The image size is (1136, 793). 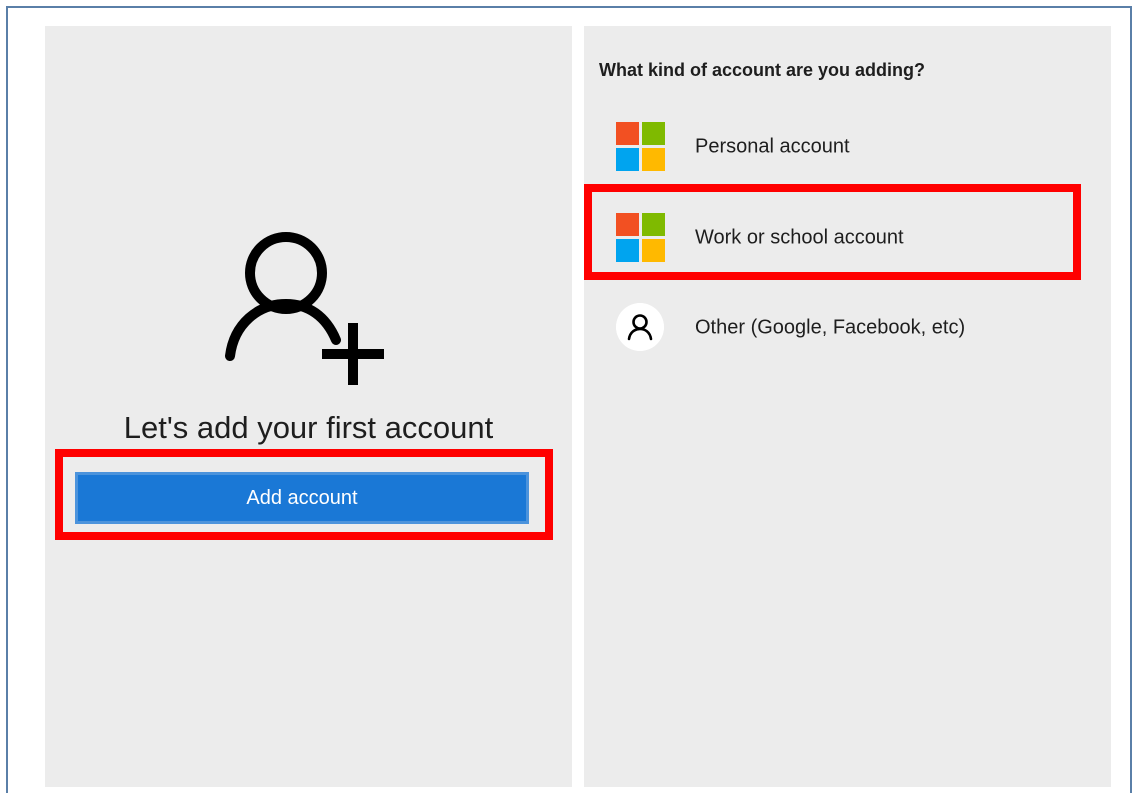 I want to click on work-school-highlight, so click(x=832, y=232).